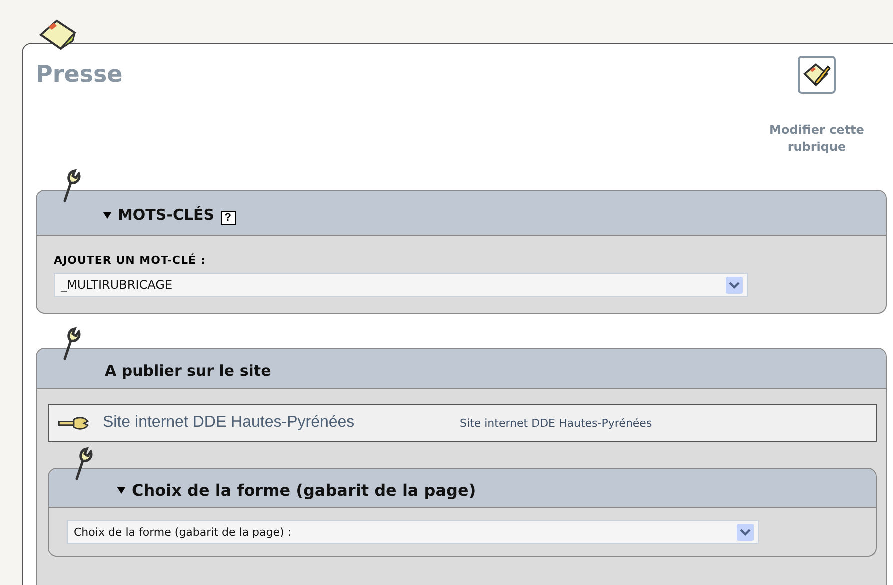 The image size is (893, 585). What do you see at coordinates (275, 423) in the screenshot?
I see `site-link: Site internet DDE Hautes-Pyrénées` at bounding box center [275, 423].